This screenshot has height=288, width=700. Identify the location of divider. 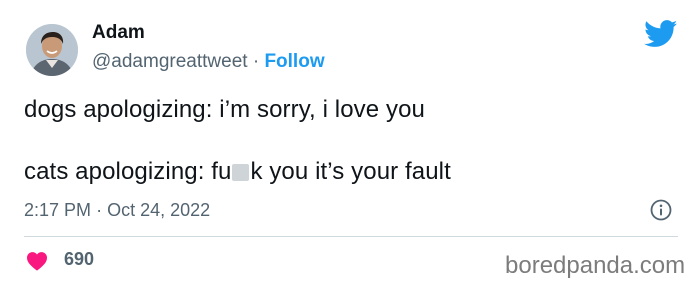
(351, 236).